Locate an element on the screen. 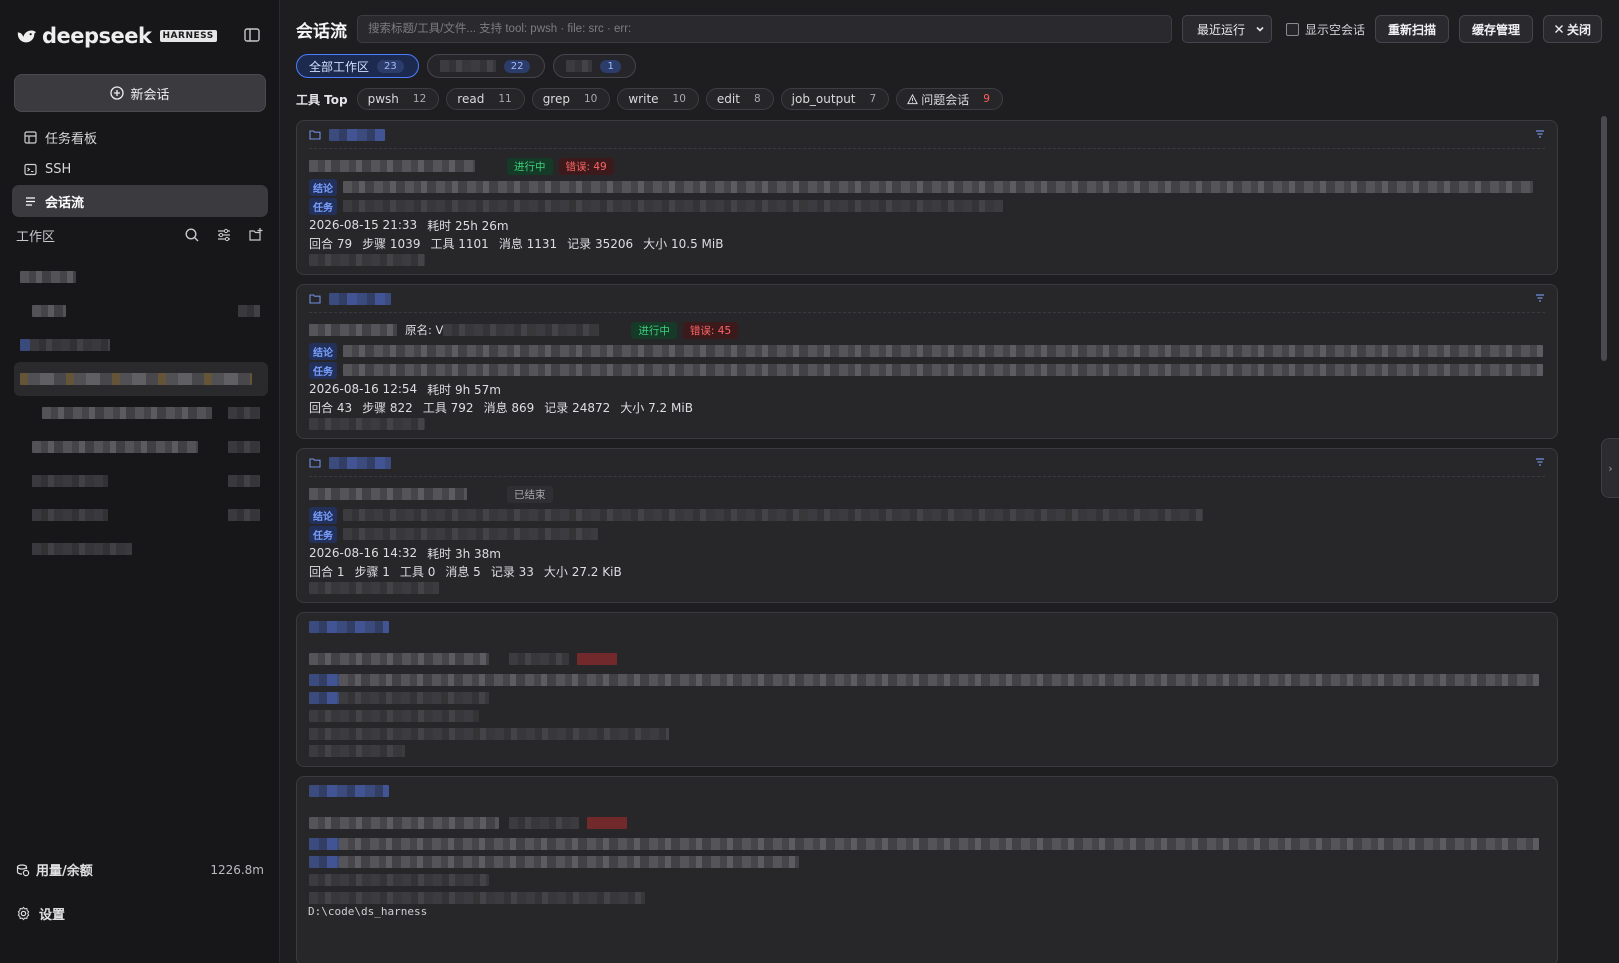  search-icon is located at coordinates (193, 236).